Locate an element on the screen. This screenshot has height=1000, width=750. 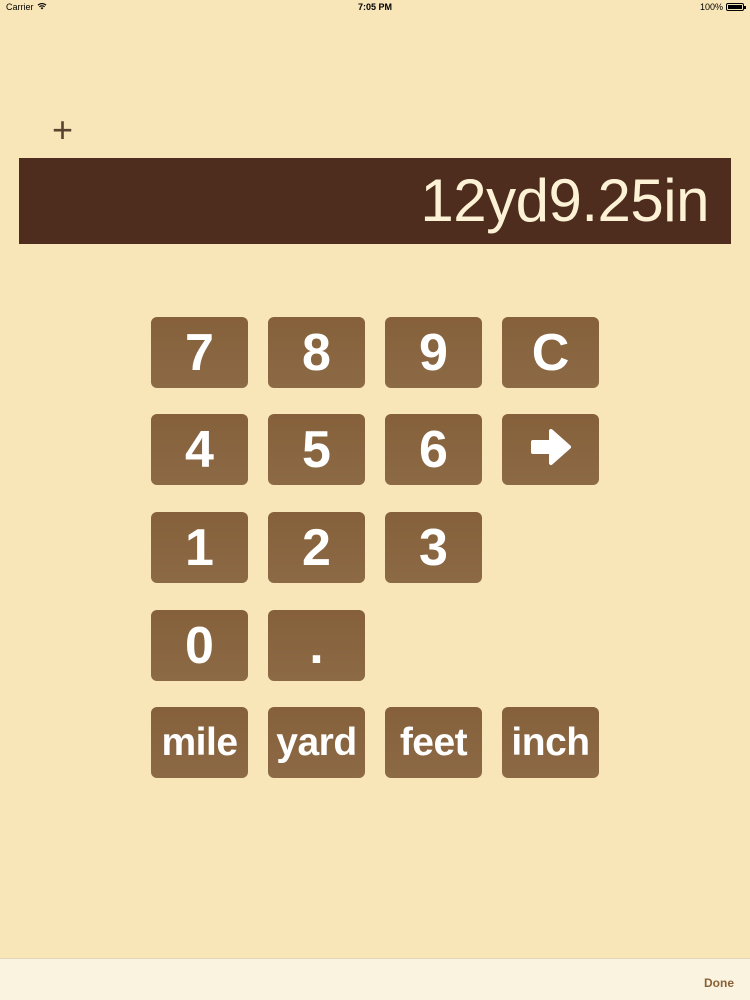
yard-button: yard is located at coordinates (316, 742).